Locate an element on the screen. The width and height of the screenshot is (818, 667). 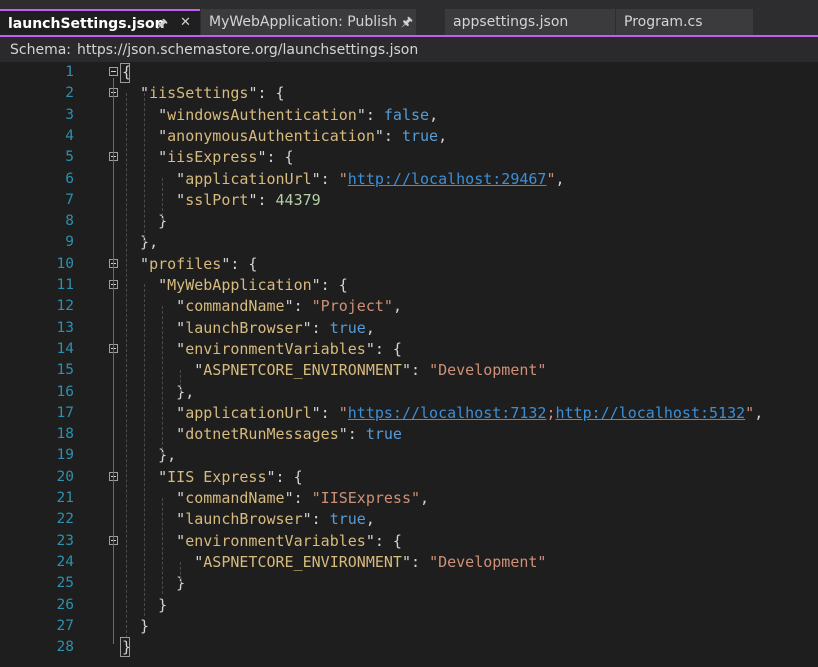
code-line: 9 }, is located at coordinates (409, 242).